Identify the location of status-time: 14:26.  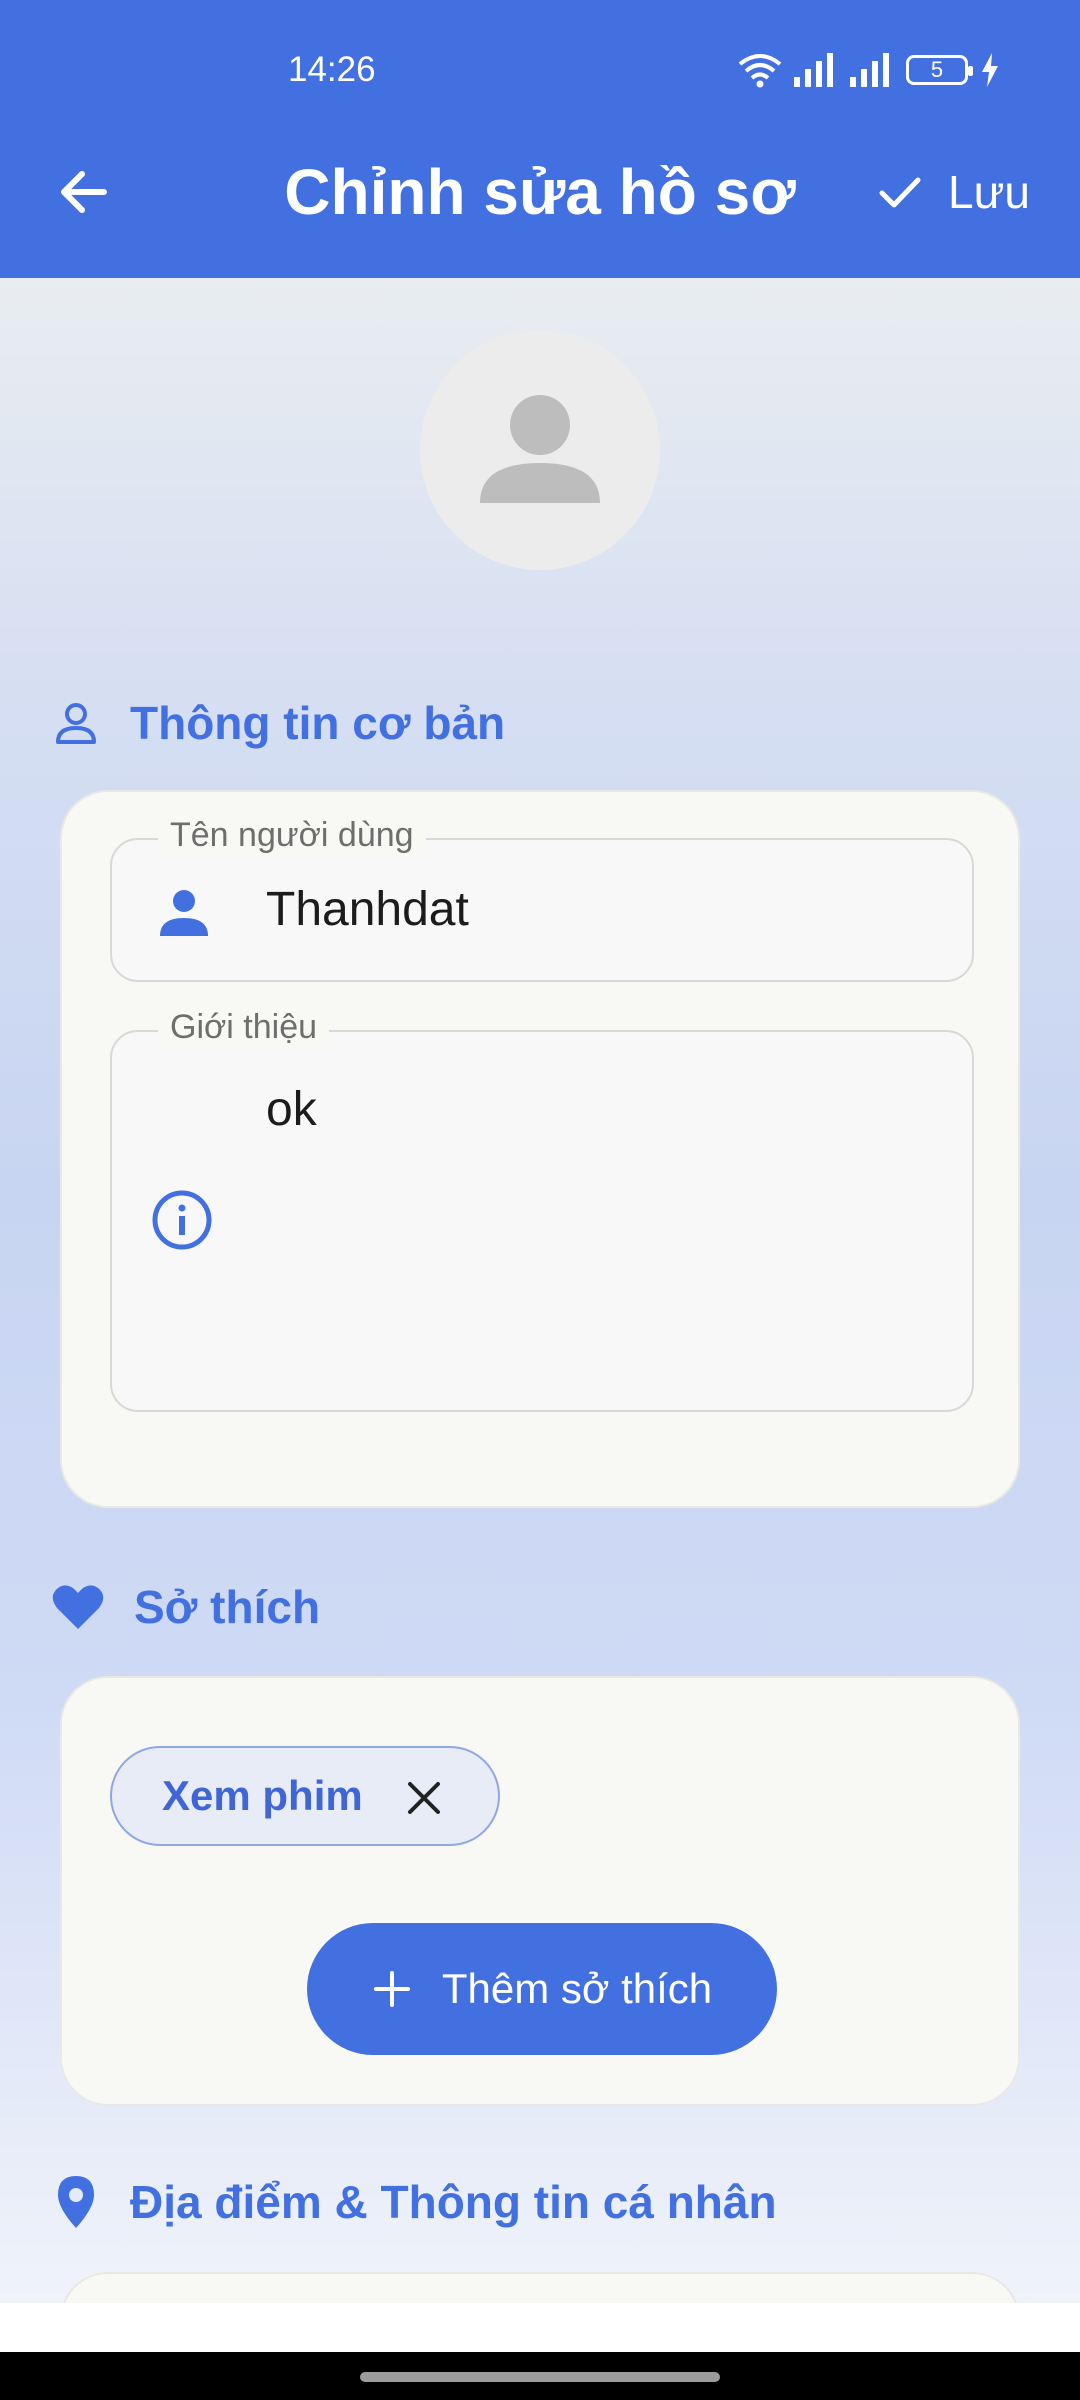
(332, 69).